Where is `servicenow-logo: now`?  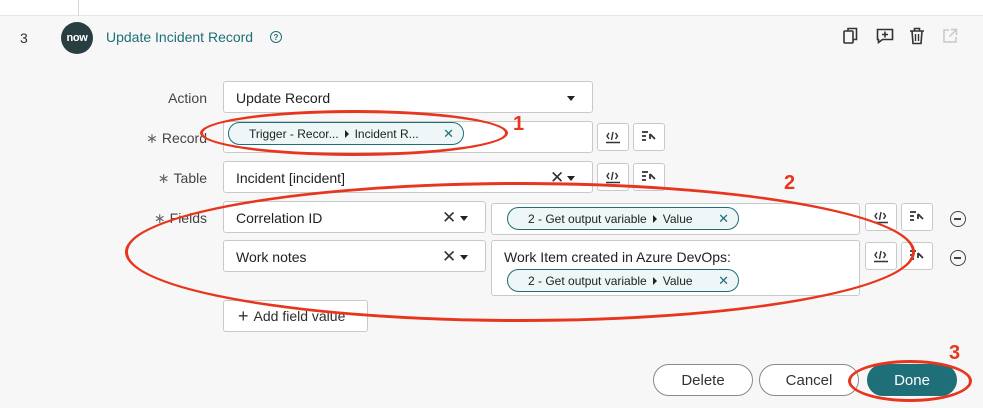 servicenow-logo: now is located at coordinates (77, 38).